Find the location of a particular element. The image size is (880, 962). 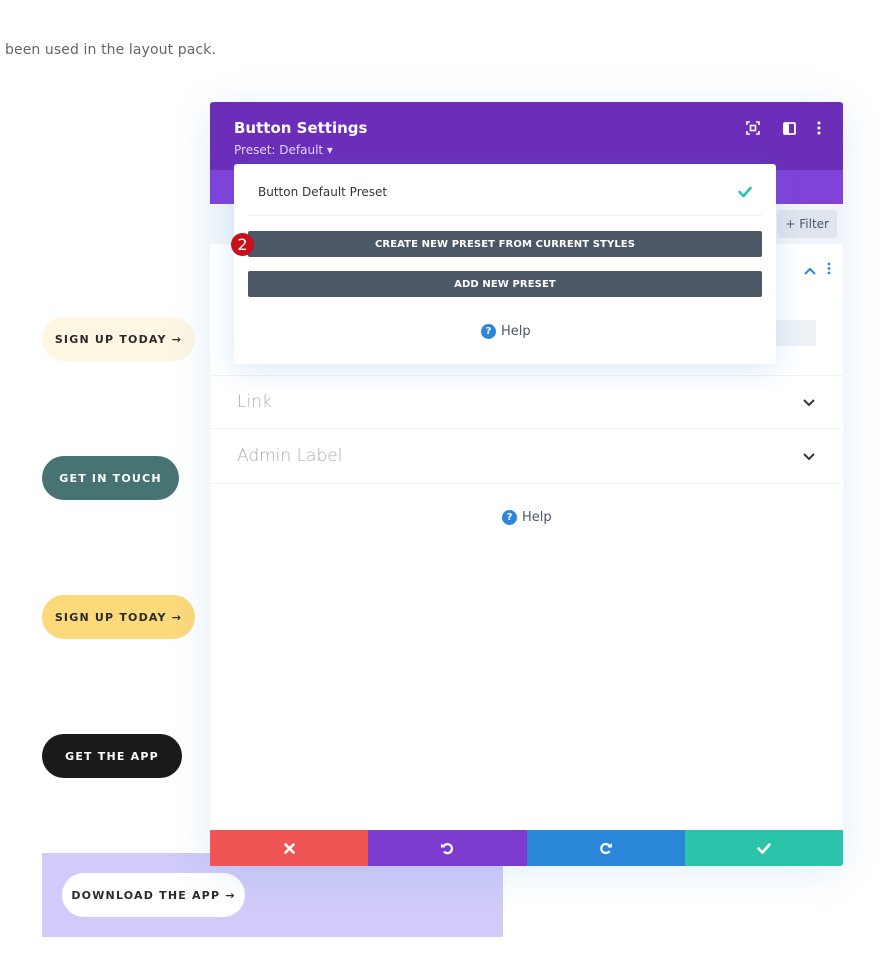

step-number-badge: 2 is located at coordinates (242, 244).